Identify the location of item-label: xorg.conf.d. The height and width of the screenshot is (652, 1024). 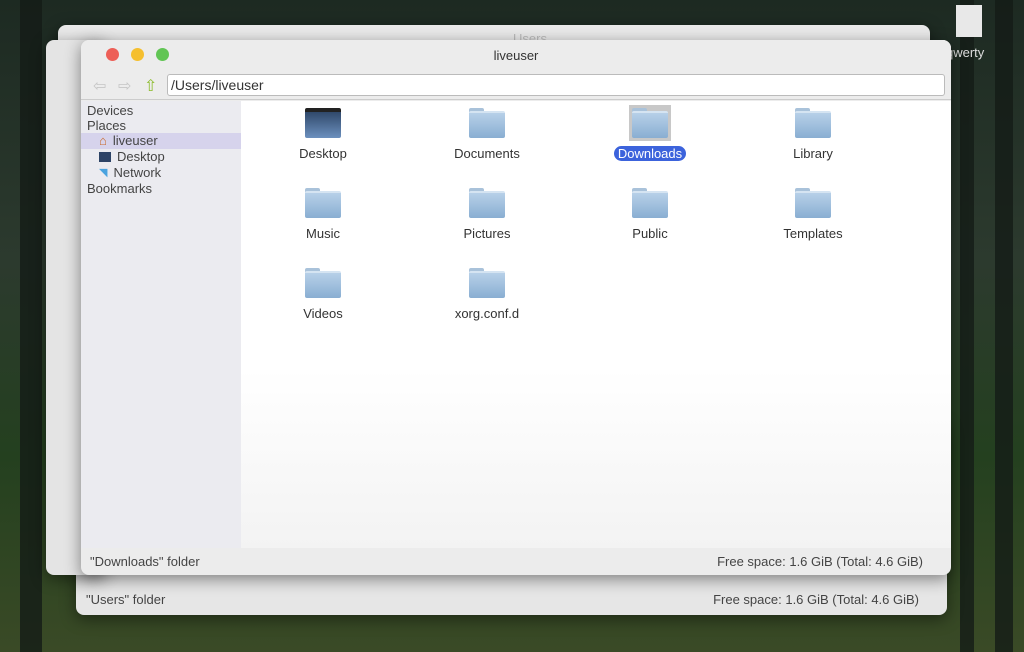
(487, 313).